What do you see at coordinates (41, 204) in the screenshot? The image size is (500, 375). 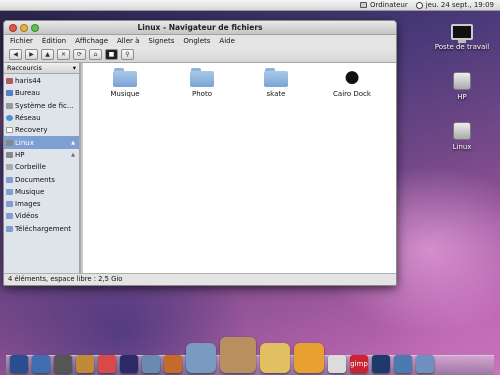 I see `sidebar-item-images: Images` at bounding box center [41, 204].